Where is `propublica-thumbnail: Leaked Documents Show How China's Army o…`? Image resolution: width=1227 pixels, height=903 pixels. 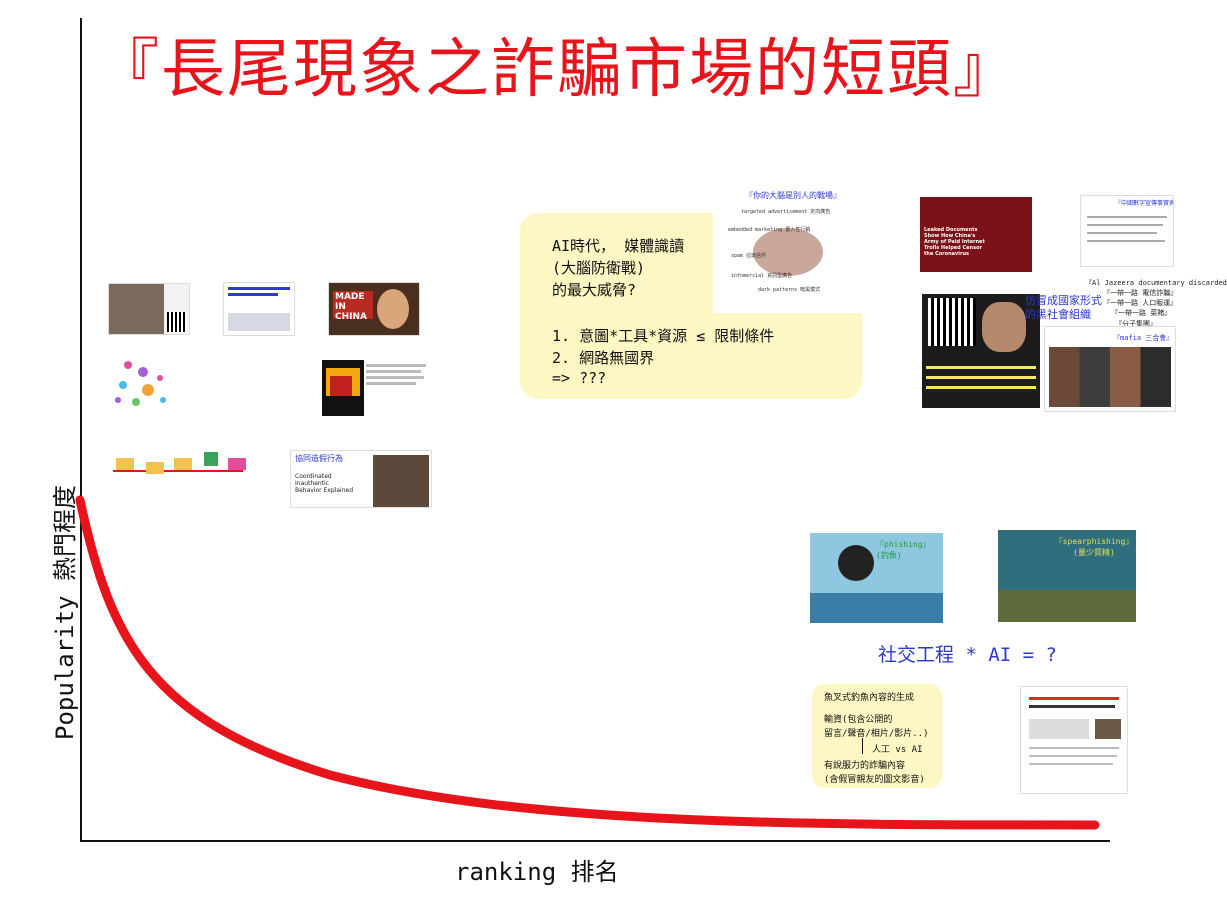 propublica-thumbnail: Leaked Documents Show How China's Army o… is located at coordinates (976, 234).